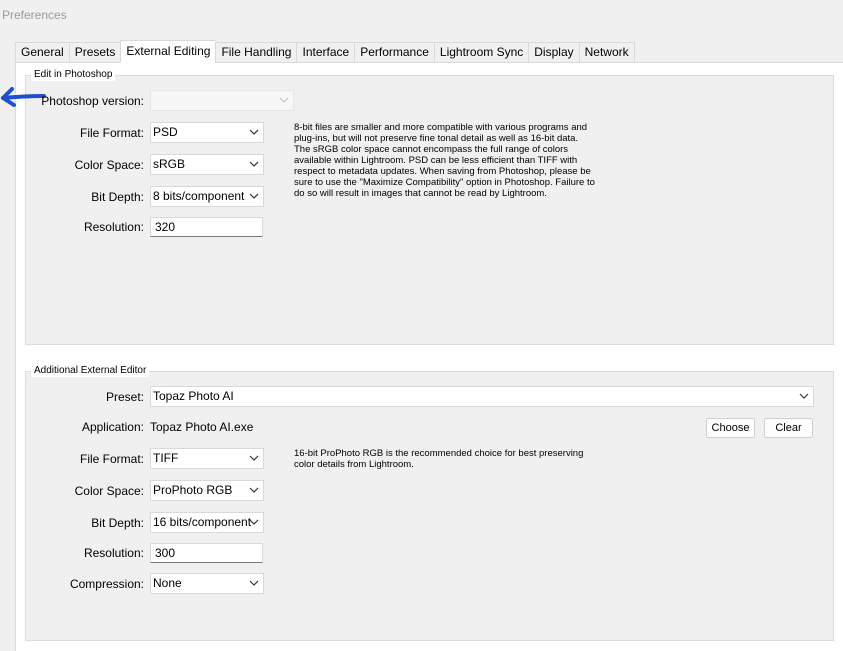  Describe the element at coordinates (73, 75) in the screenshot. I see `edit-in-photoshop-label: Edit in Photoshop` at that location.